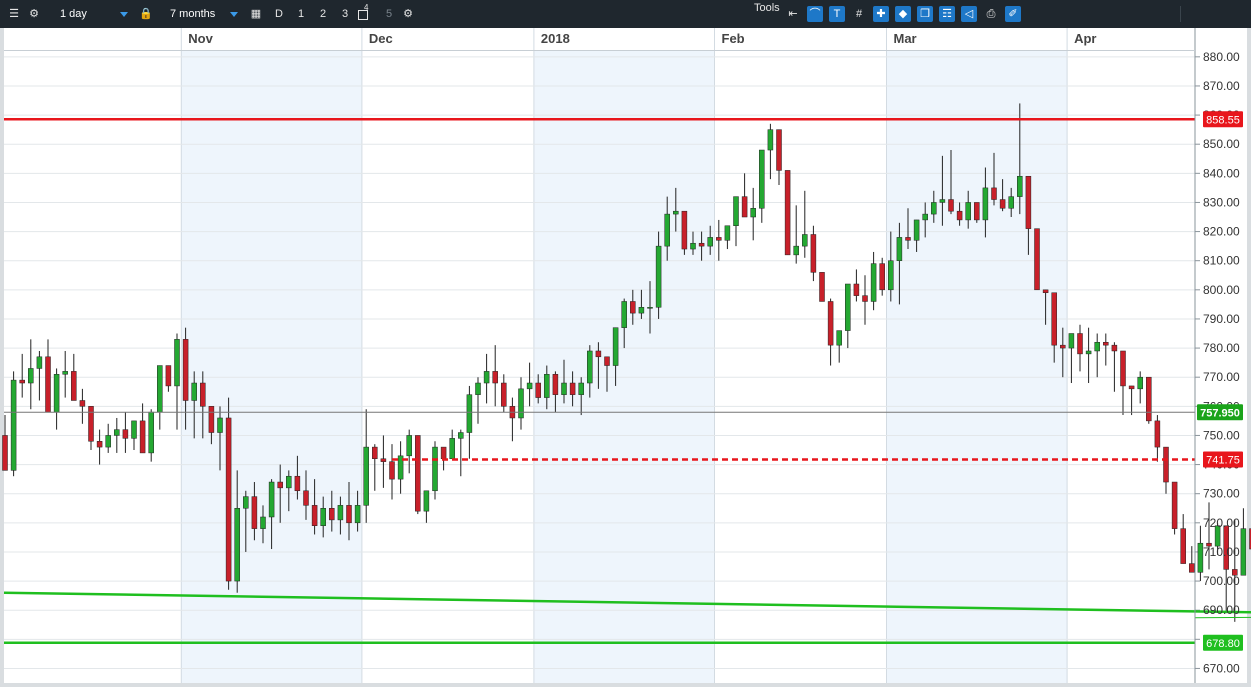 The width and height of the screenshot is (1251, 687). I want to click on preset-5-button: 5, so click(389, 14).